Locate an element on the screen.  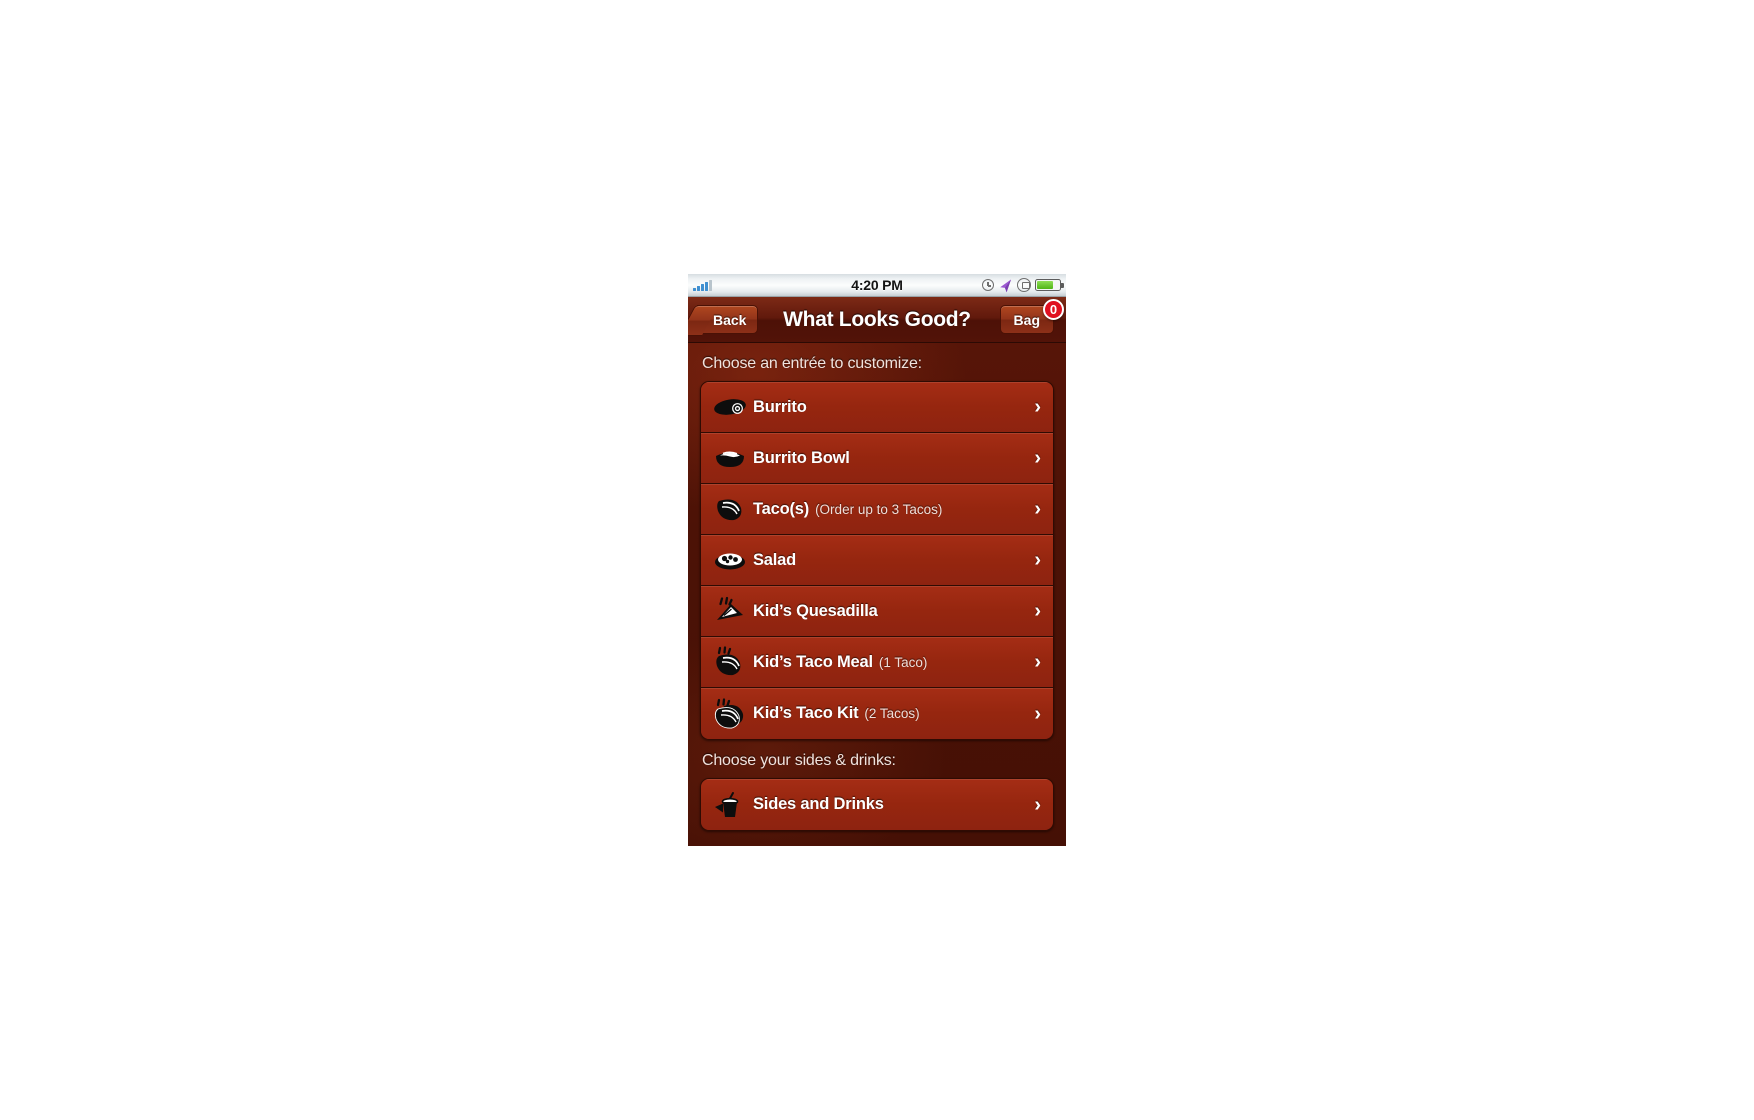
menu-row-label: Kid’s Taco Meal is located at coordinates (813, 661).